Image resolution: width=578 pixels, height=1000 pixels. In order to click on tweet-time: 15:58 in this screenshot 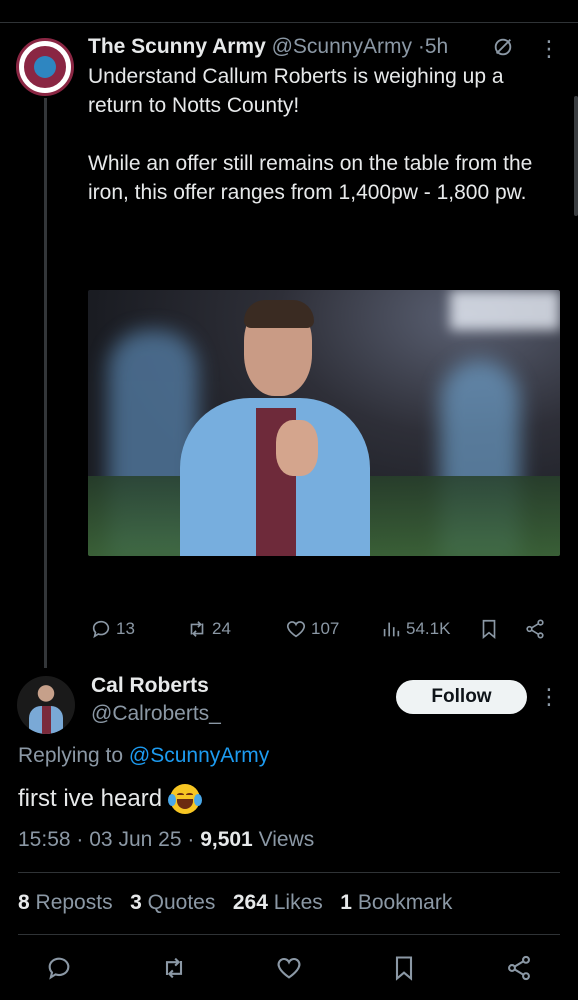, I will do `click(44, 839)`.